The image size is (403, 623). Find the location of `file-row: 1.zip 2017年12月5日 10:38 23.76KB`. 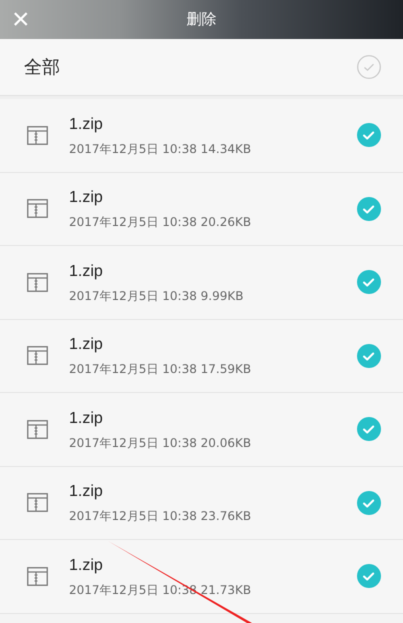

file-row: 1.zip 2017年12月5日 10:38 23.76KB is located at coordinates (201, 503).